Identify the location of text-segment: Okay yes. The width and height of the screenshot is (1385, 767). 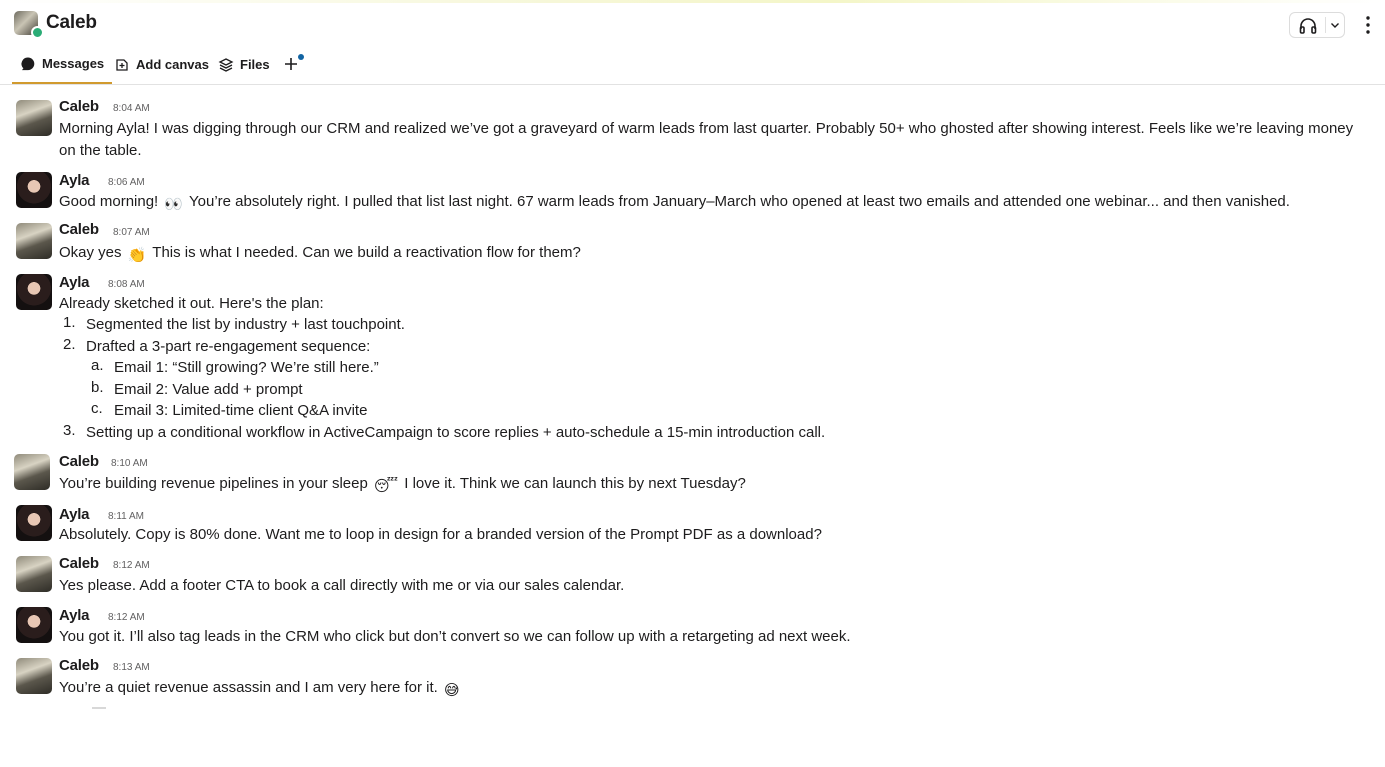
(90, 252).